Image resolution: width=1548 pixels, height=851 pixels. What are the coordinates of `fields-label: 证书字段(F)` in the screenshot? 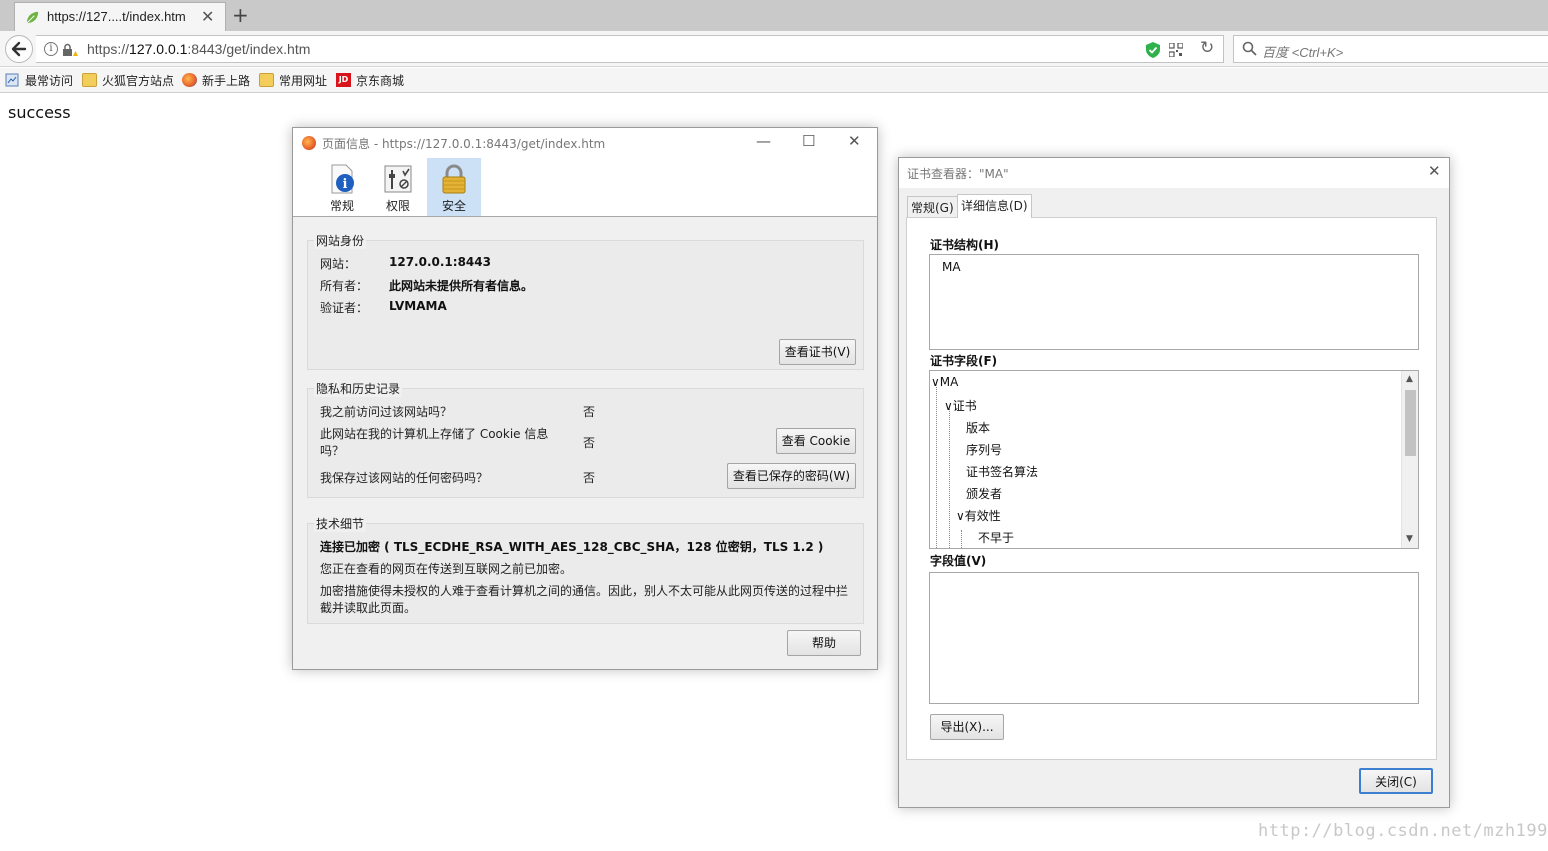 It's located at (964, 361).